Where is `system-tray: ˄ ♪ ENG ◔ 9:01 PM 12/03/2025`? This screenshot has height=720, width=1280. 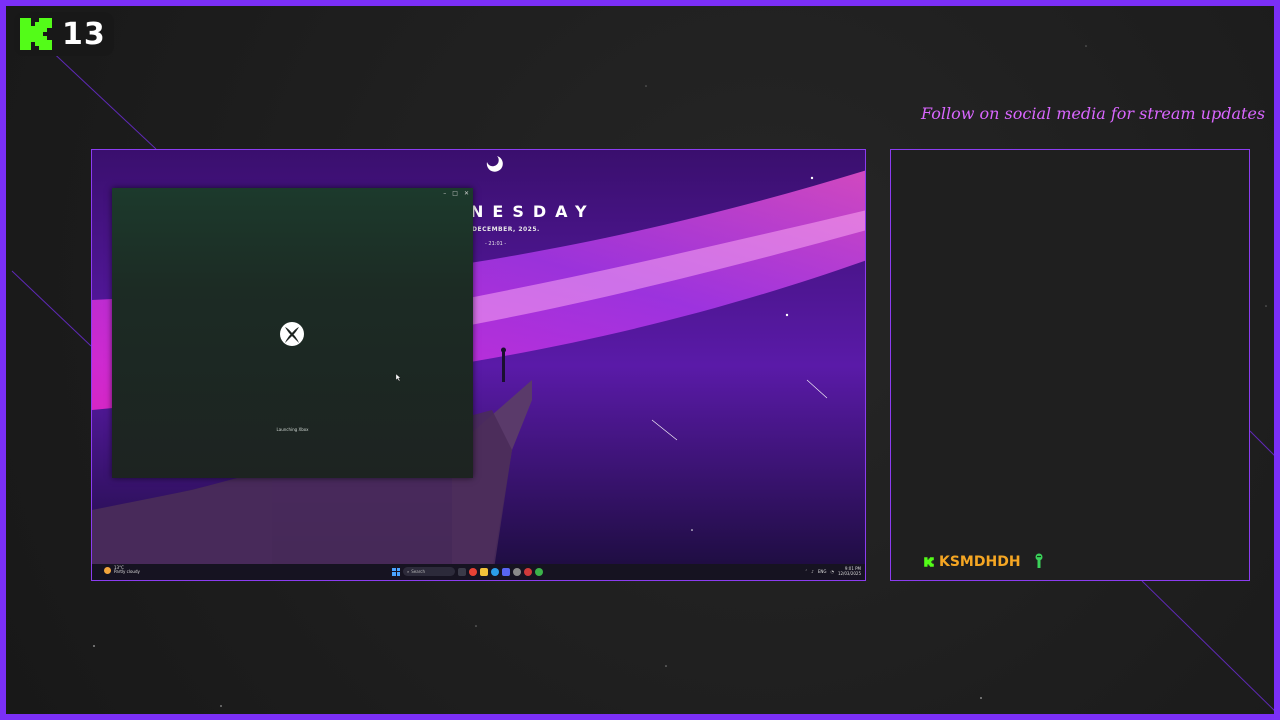 system-tray: ˄ ♪ ENG ◔ 9:01 PM 12/03/2025 is located at coordinates (833, 571).